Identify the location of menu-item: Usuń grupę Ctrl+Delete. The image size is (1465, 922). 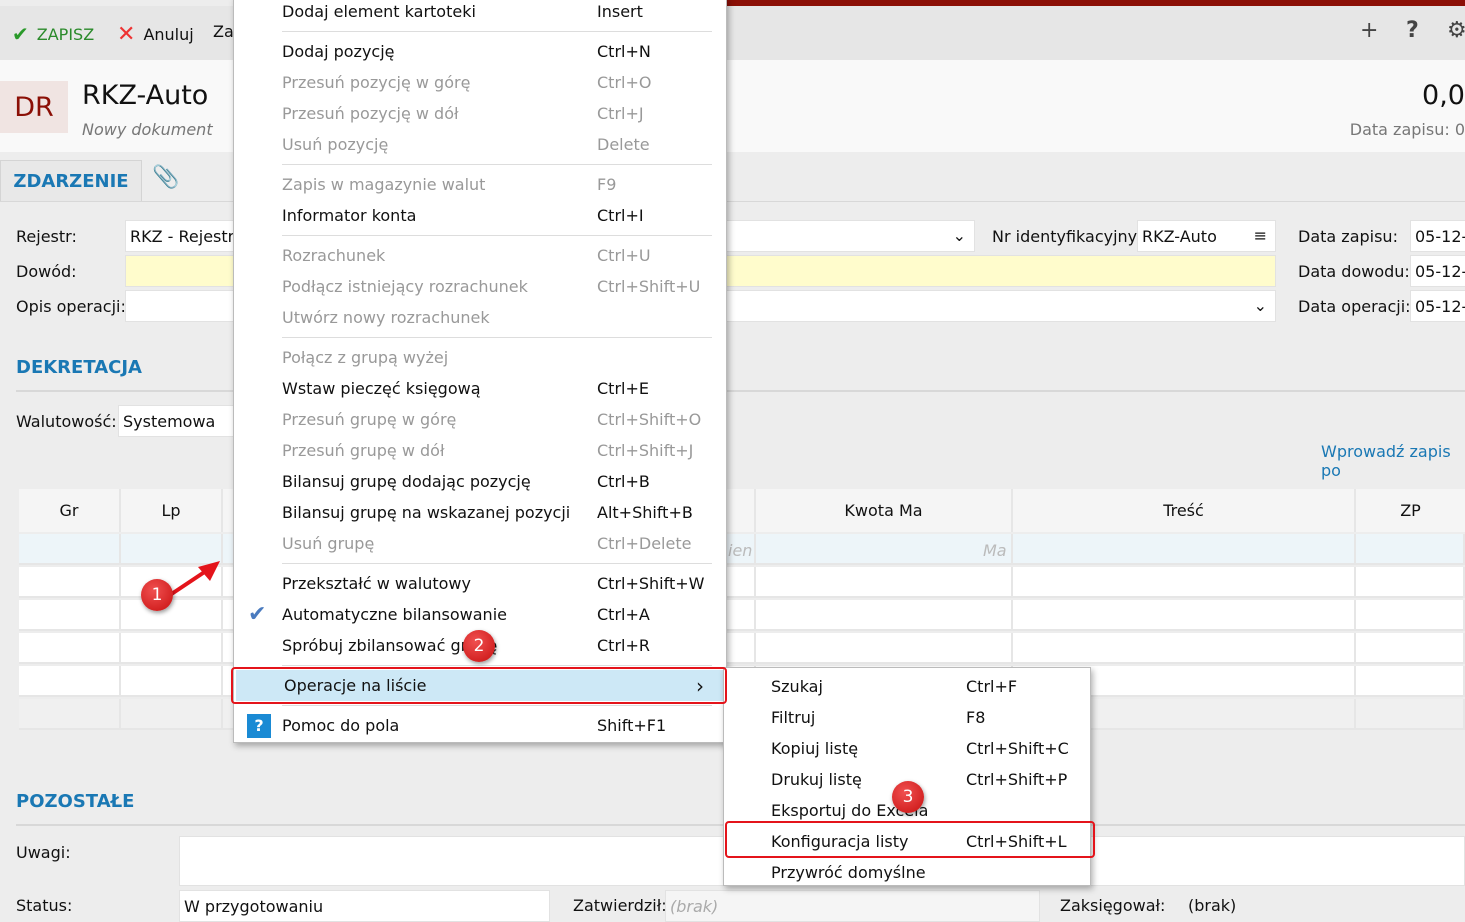
(480, 543).